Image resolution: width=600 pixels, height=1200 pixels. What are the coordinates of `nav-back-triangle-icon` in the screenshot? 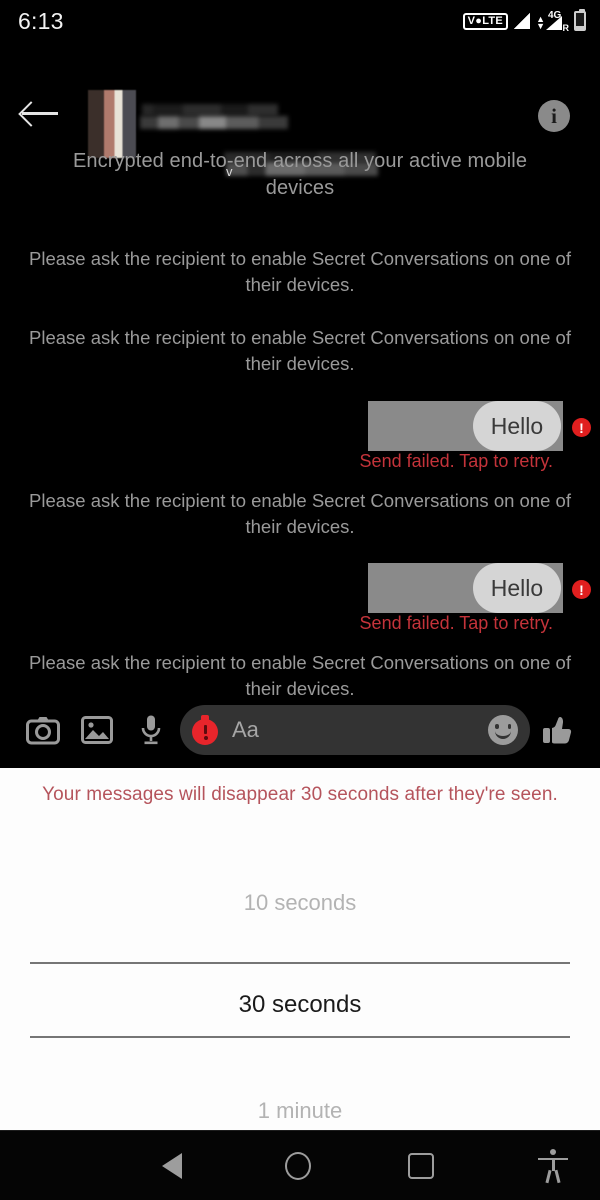 It's located at (172, 1165).